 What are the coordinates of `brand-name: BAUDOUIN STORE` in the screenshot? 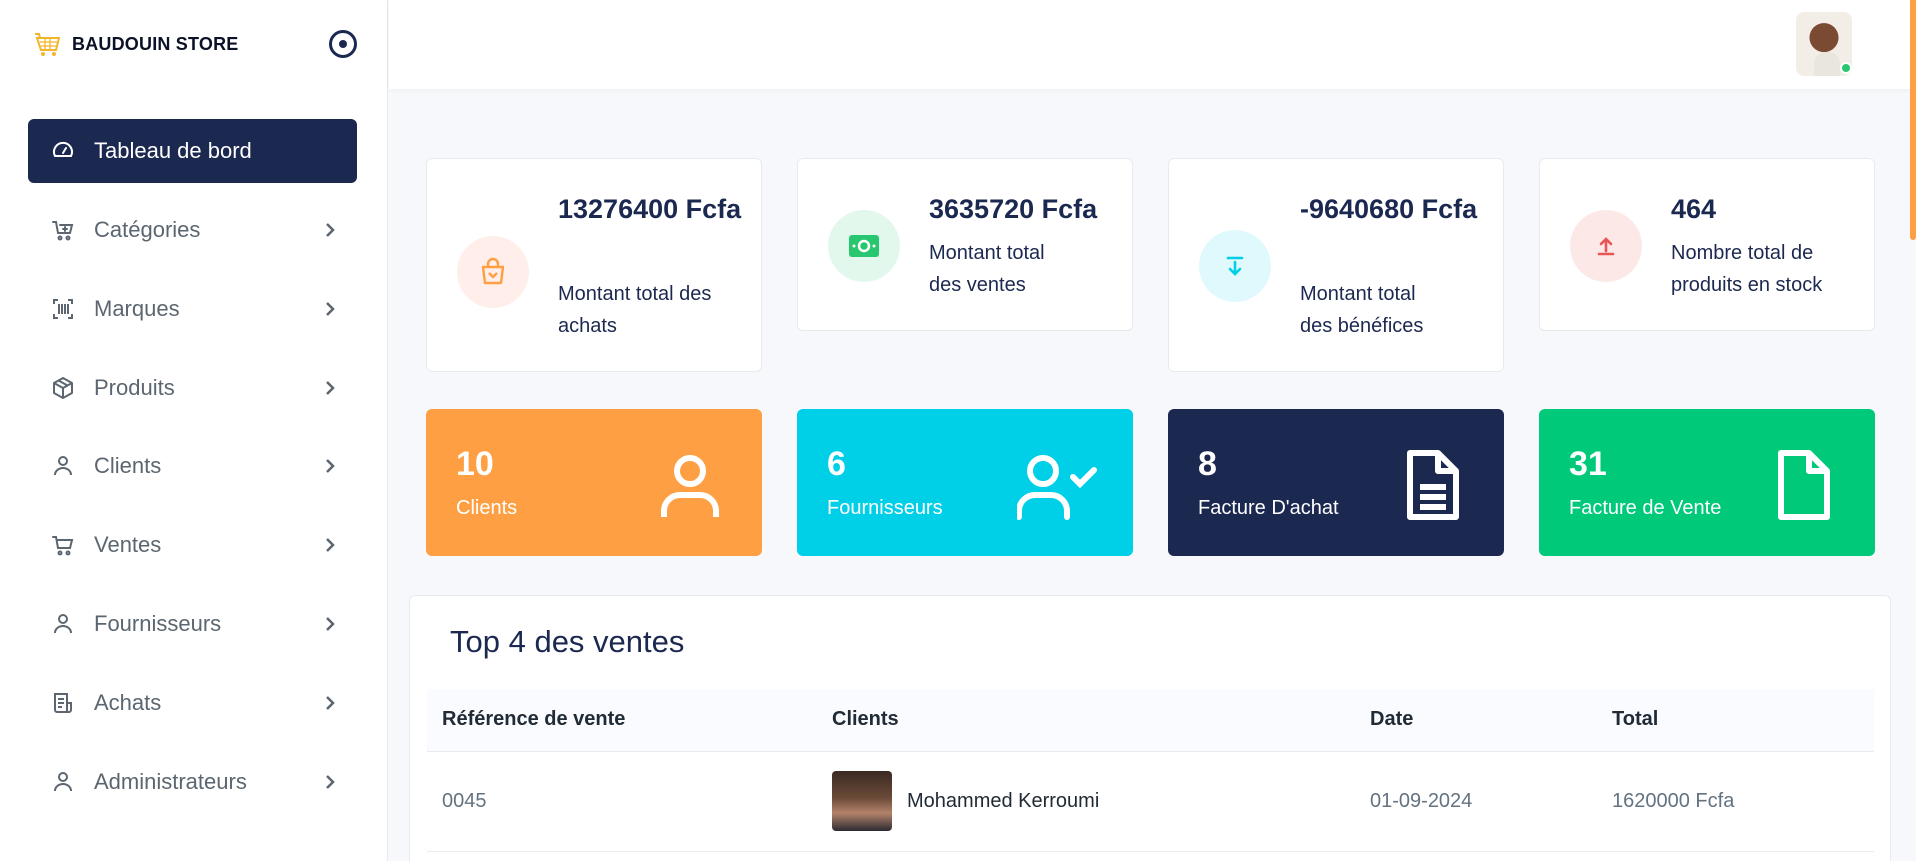 It's located at (155, 43).